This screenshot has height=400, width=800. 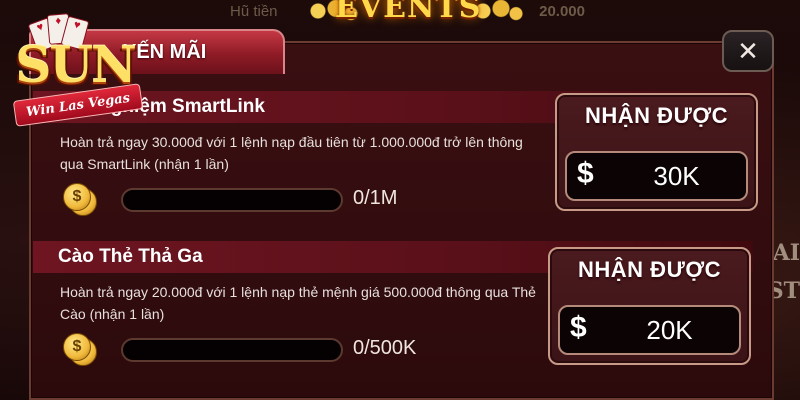 What do you see at coordinates (75, 69) in the screenshot?
I see `sun-logo: ♥ ♦ ♥ SUN Win Las Vegas` at bounding box center [75, 69].